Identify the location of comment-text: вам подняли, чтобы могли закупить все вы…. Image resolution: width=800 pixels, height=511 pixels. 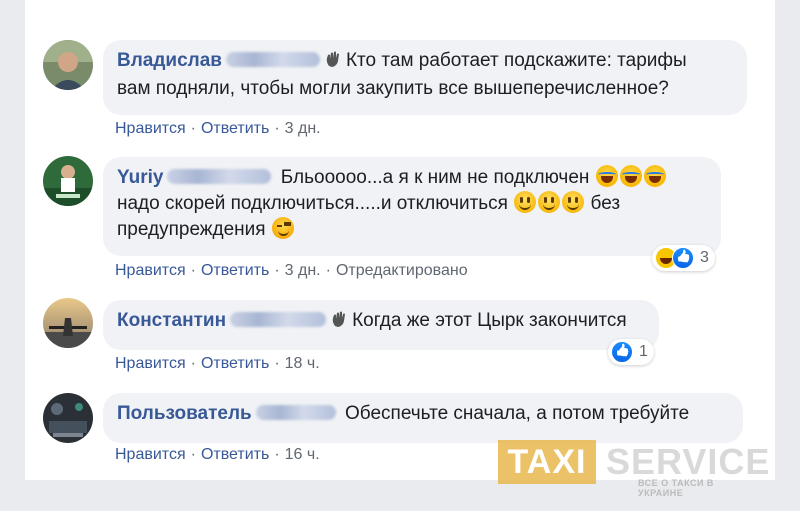
(393, 88).